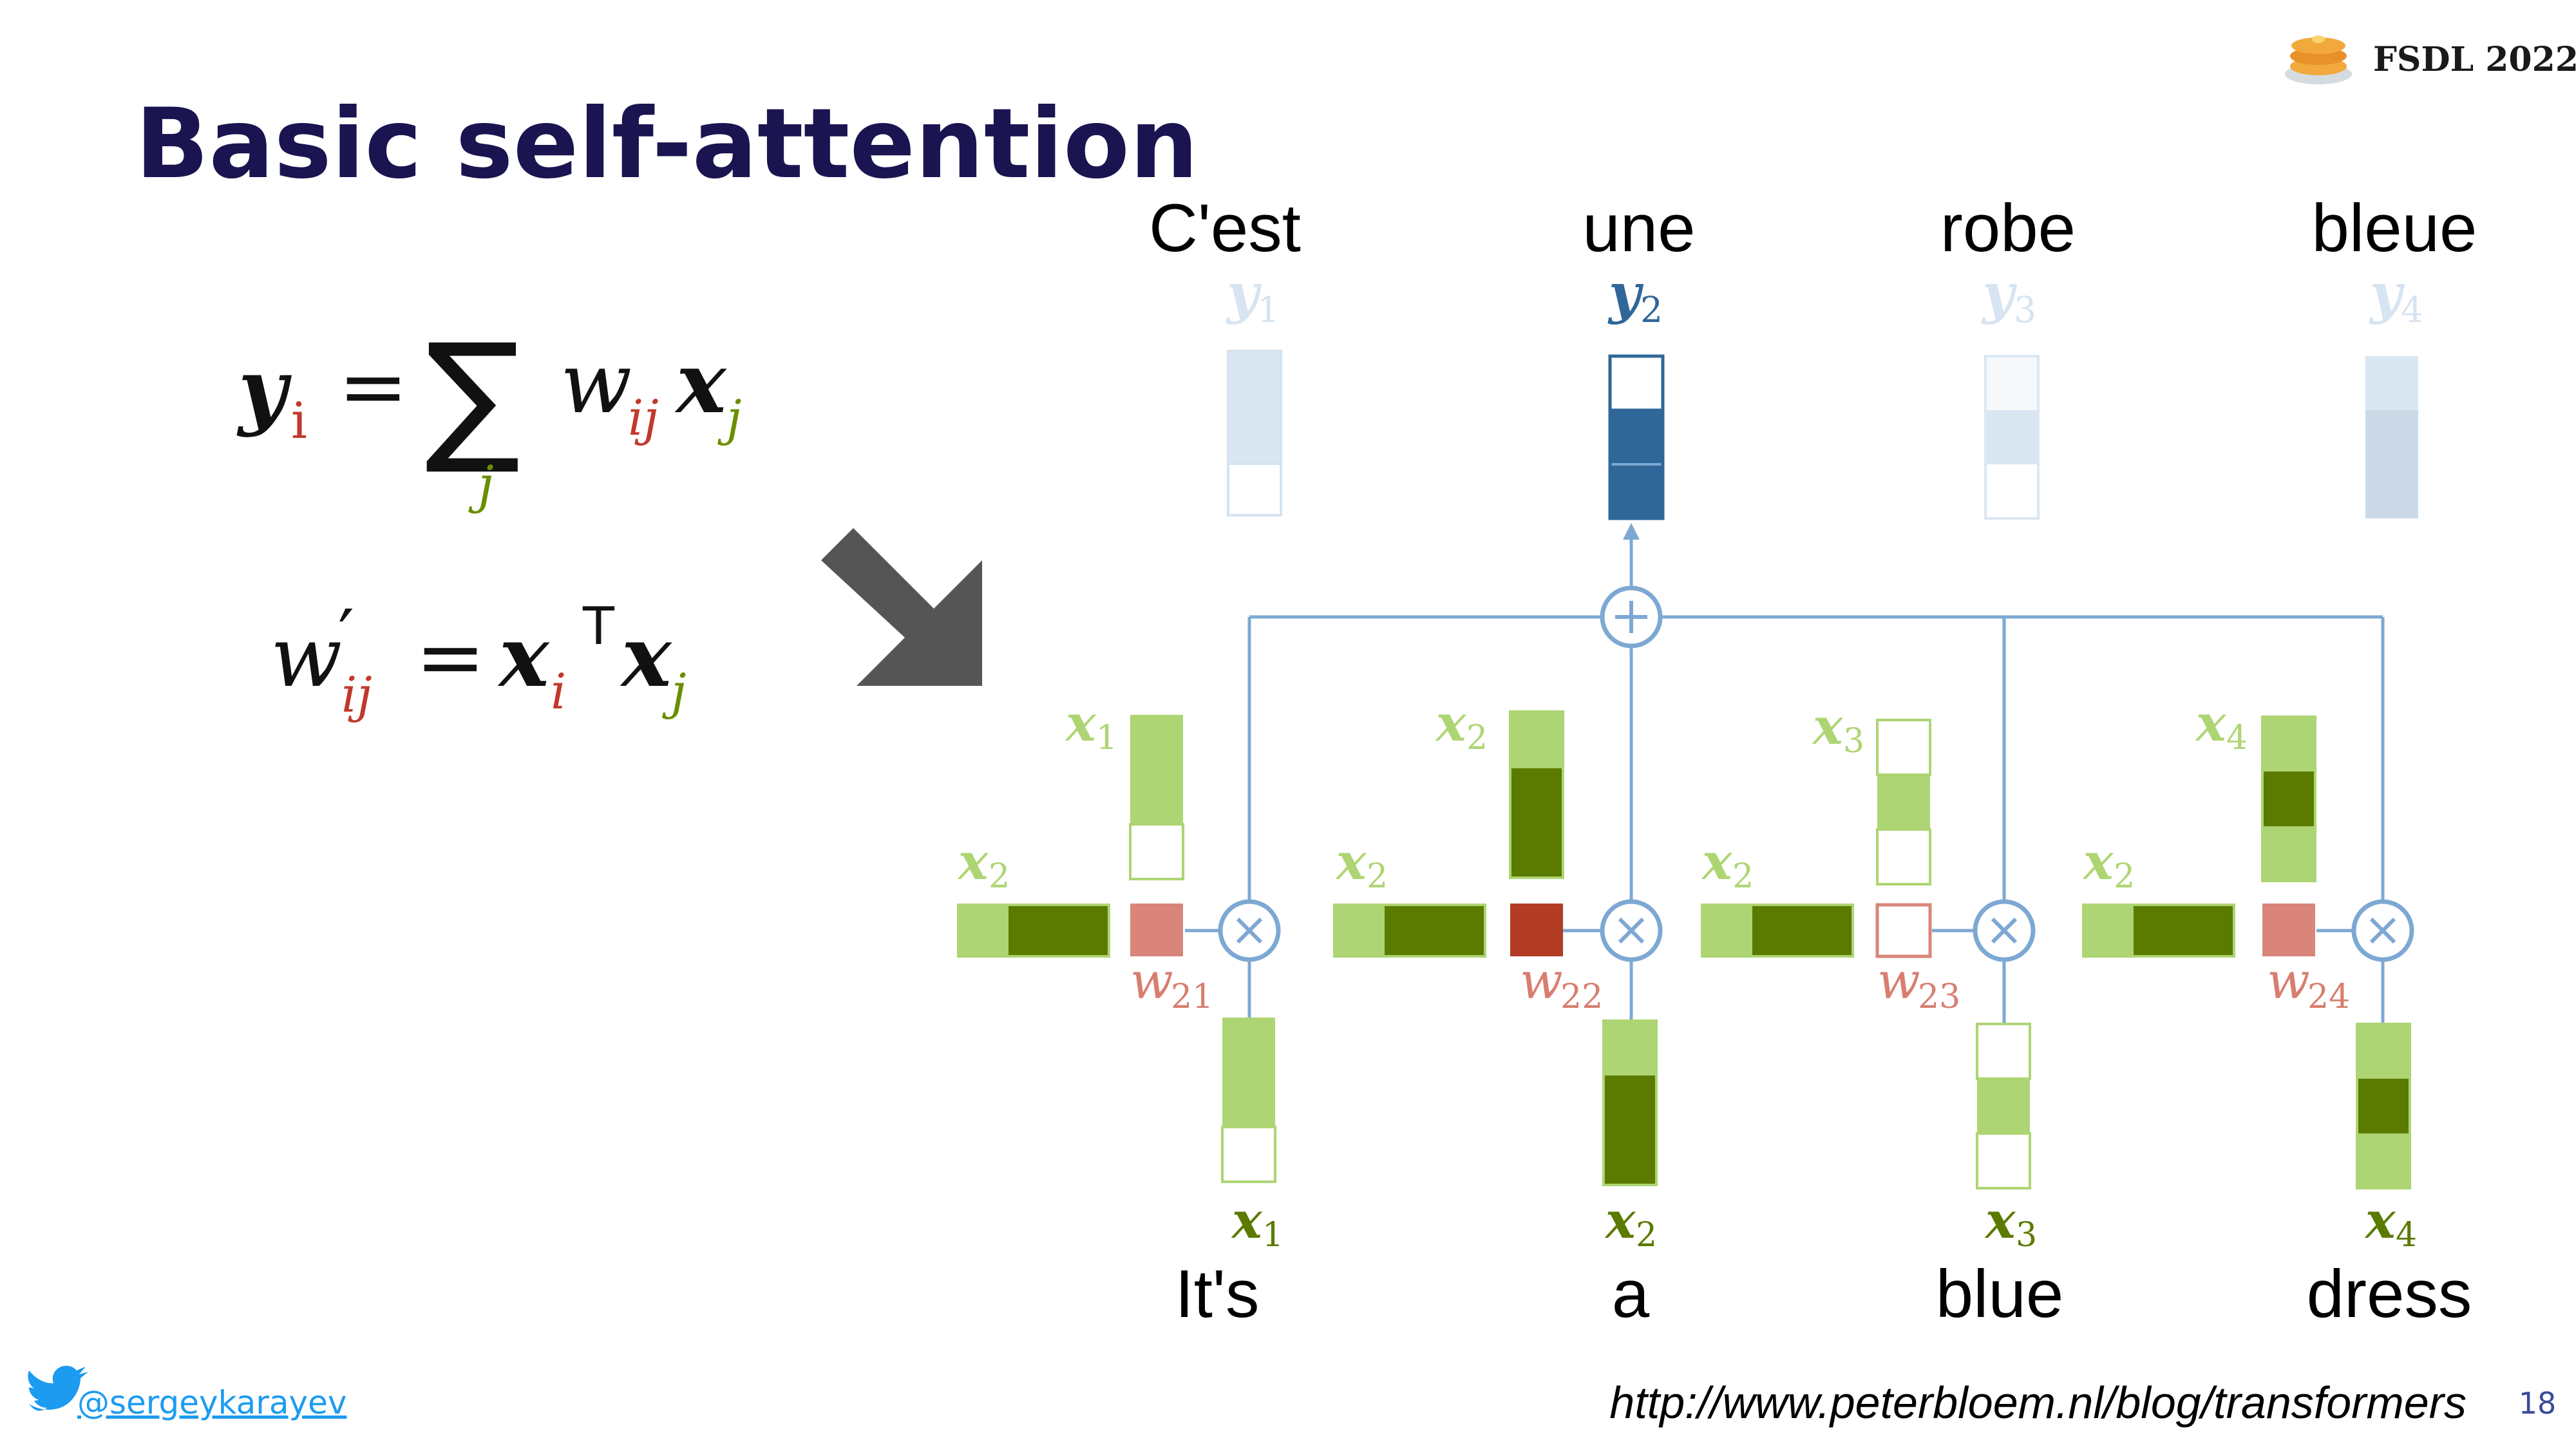 The width and height of the screenshot is (2576, 1449). I want to click on key-label-3: x 3, so click(1838, 729).